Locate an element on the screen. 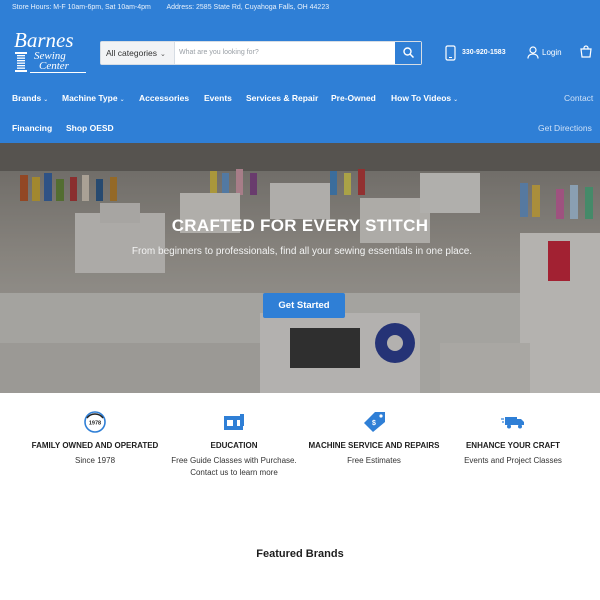 This screenshot has width=600, height=600. thread-spool-icon is located at coordinates (21, 62).